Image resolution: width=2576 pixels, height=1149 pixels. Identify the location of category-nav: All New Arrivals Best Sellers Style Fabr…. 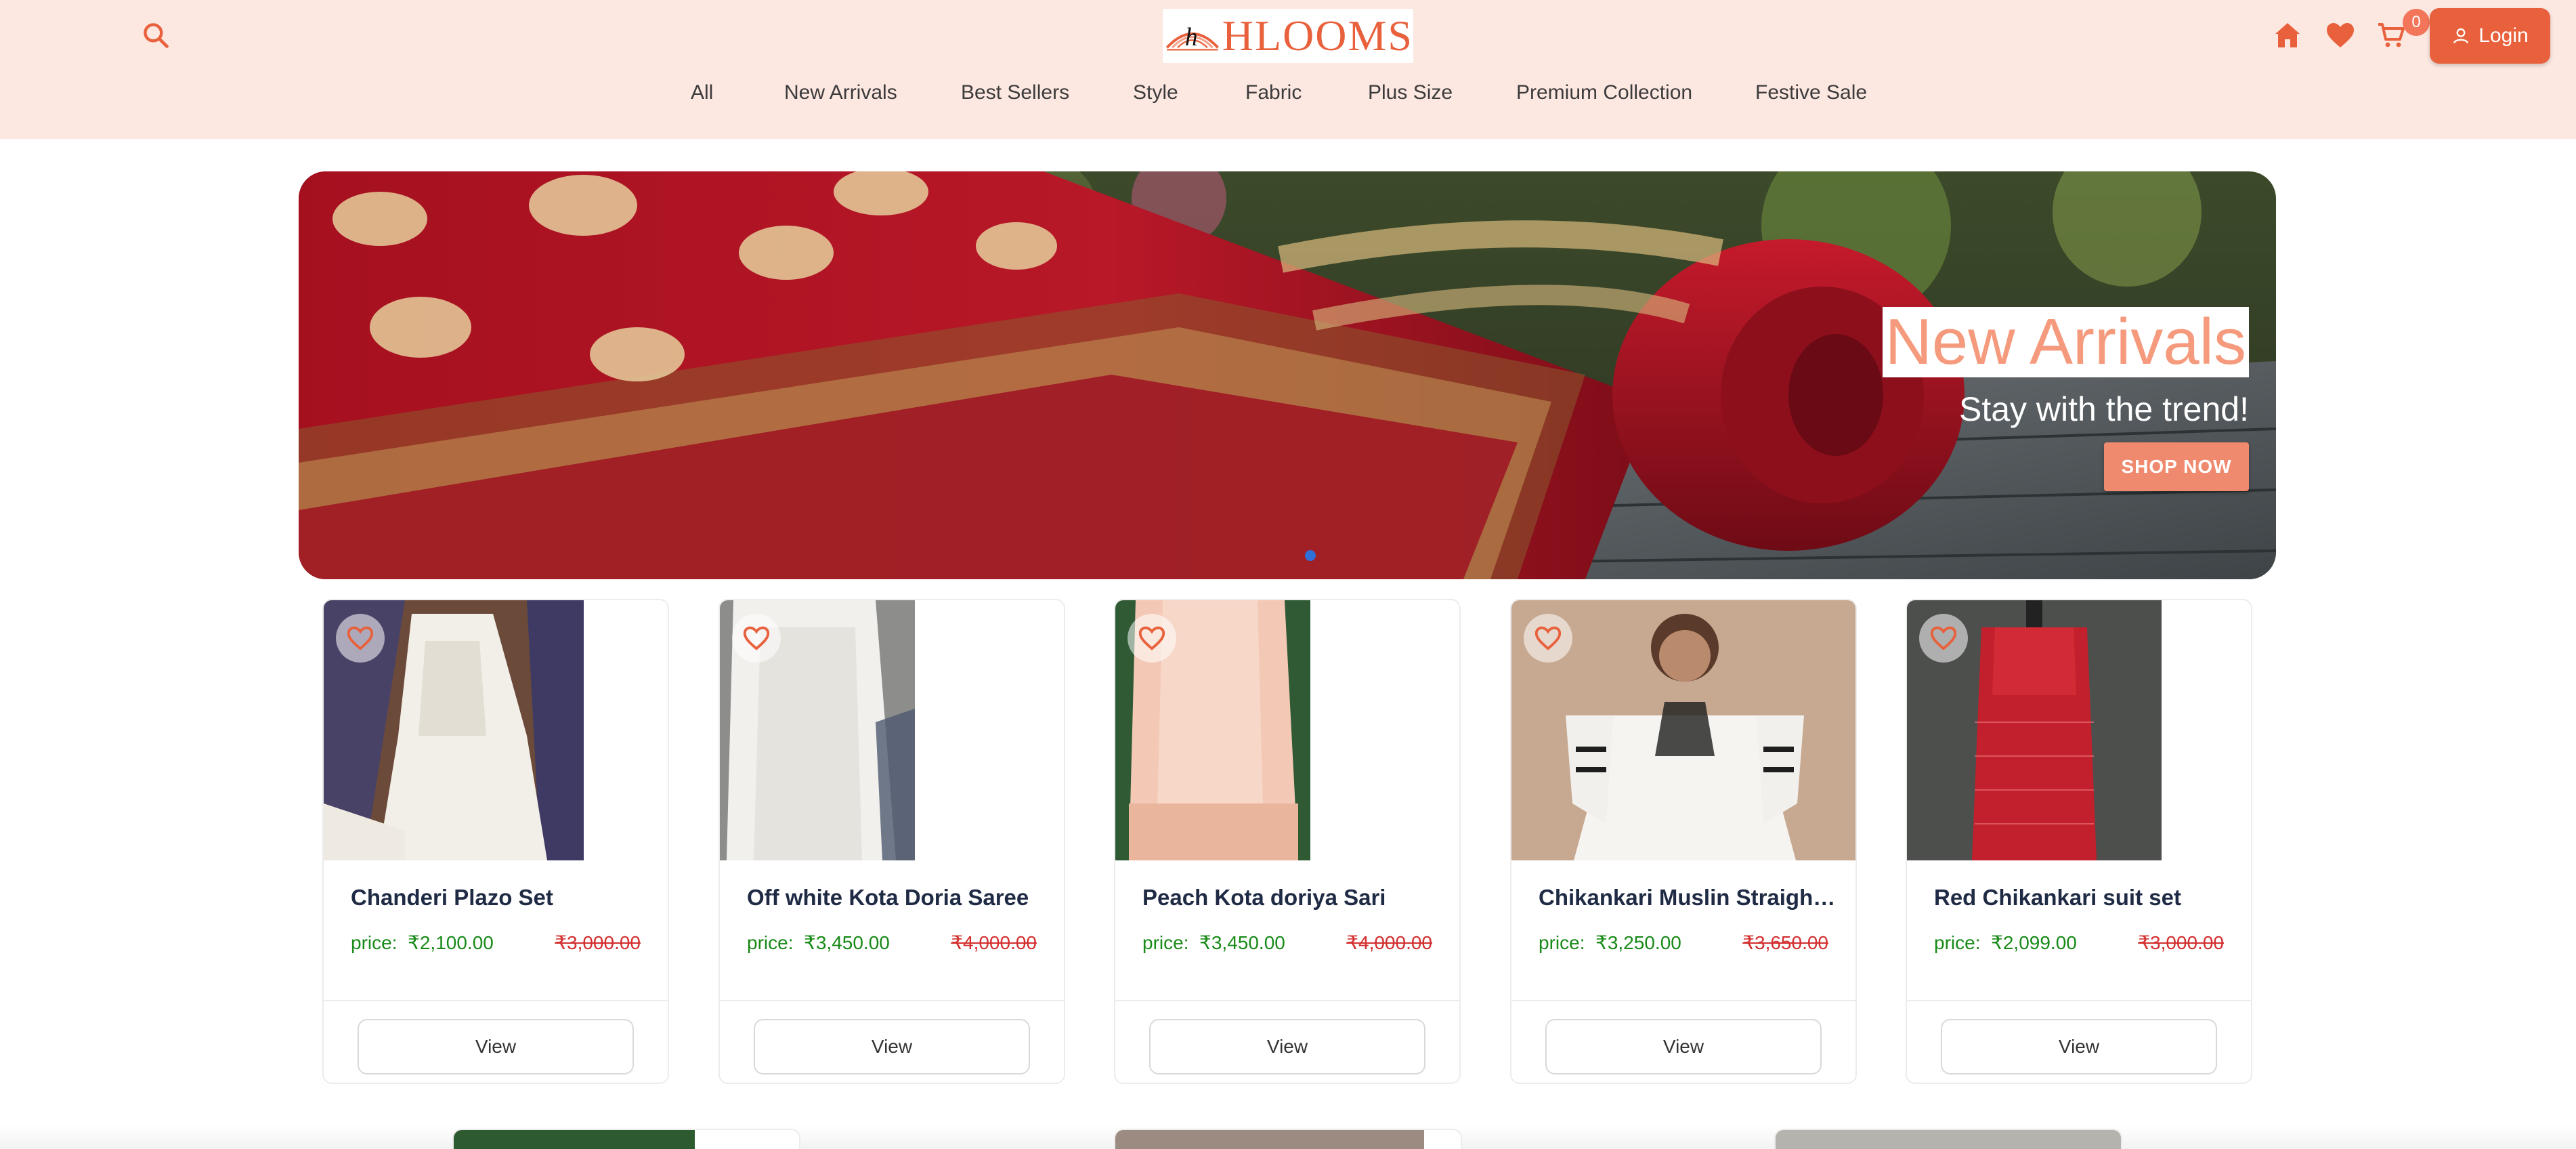
(1288, 96).